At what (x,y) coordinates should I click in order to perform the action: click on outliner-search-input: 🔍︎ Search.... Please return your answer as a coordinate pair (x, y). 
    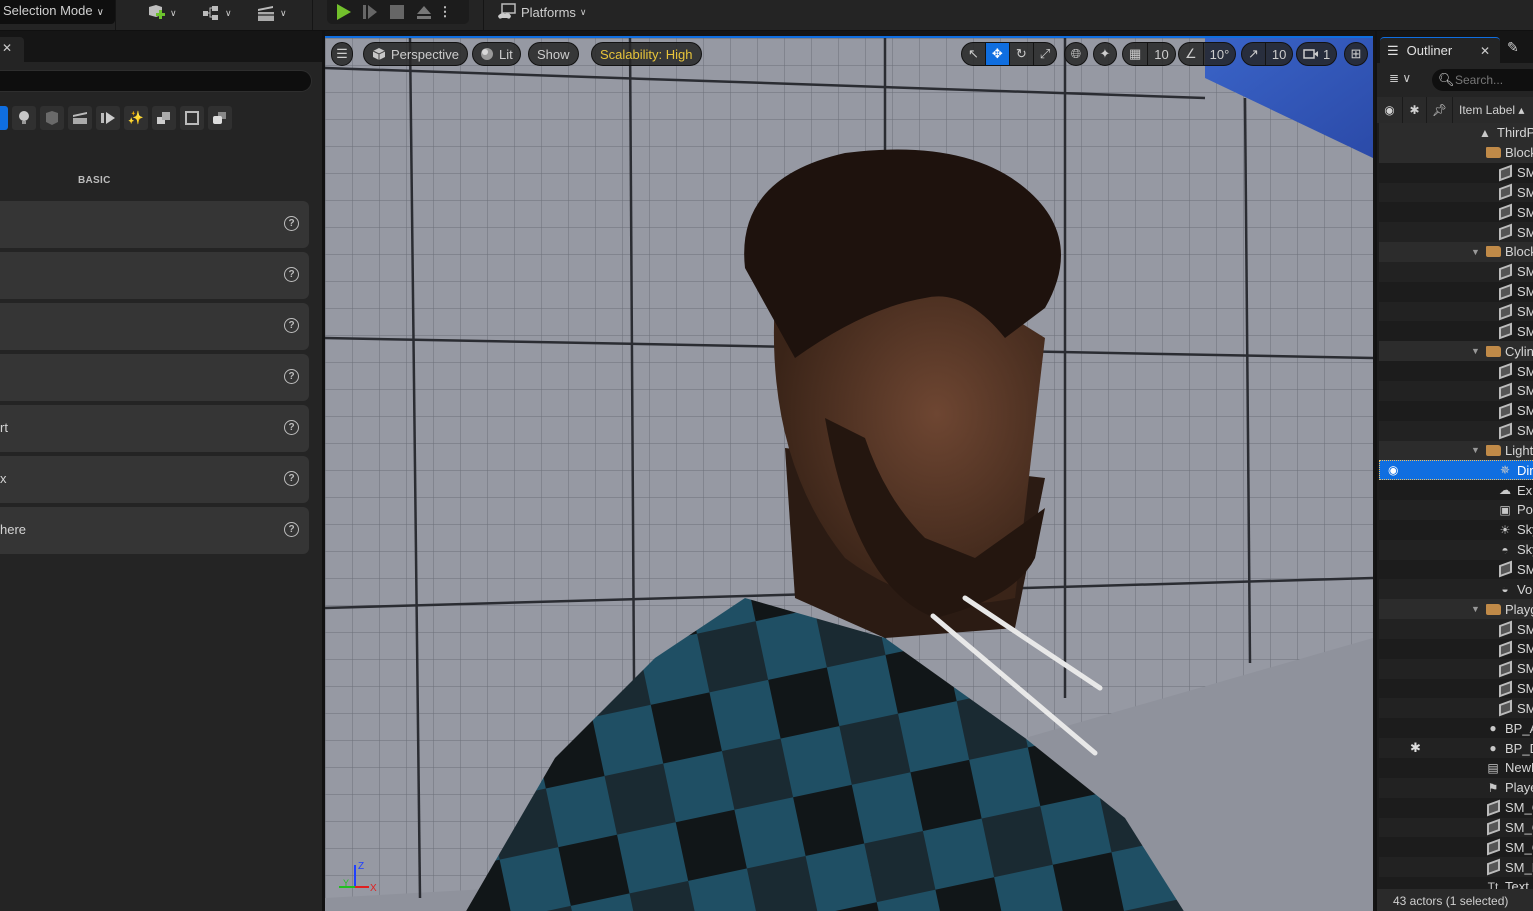
    Looking at the image, I should click on (1482, 80).